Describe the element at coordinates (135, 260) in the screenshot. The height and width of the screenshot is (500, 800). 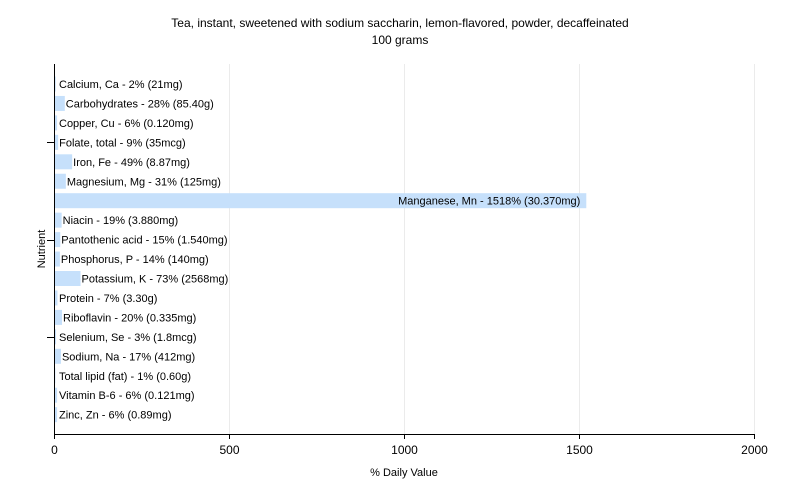
I see `bar-label: Phosphorus, P - 14% (140mg)` at that location.